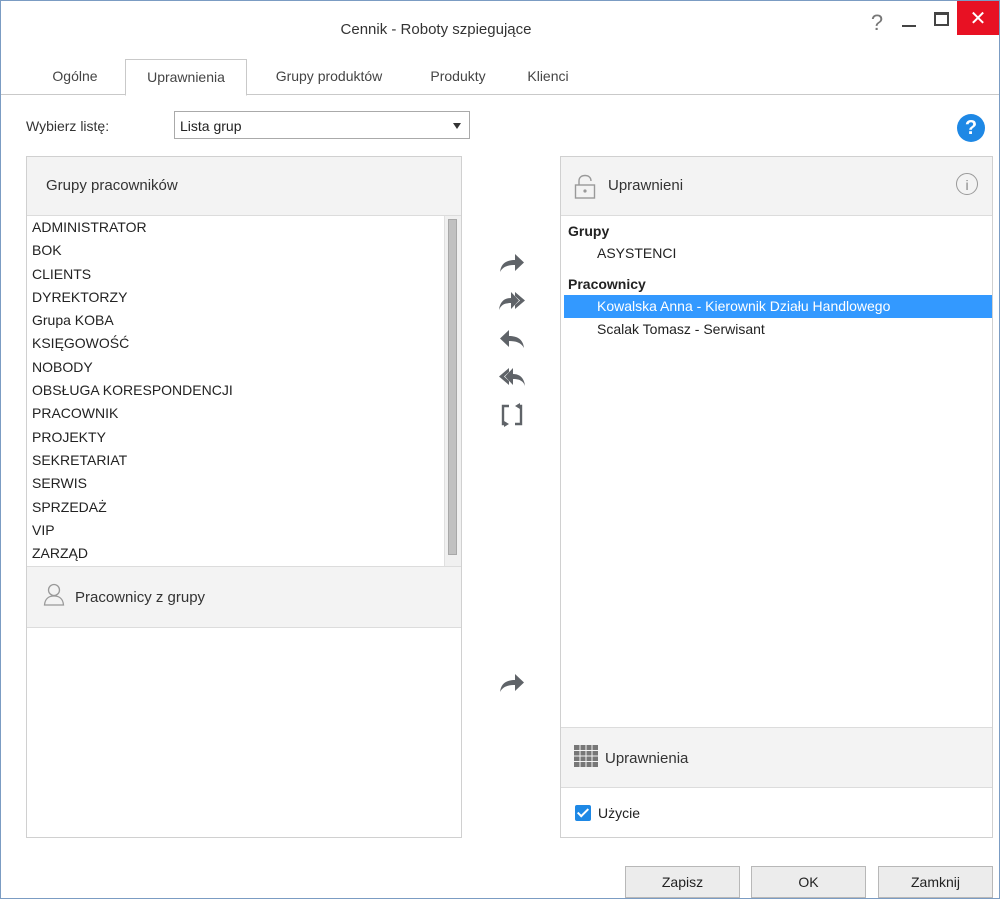 The width and height of the screenshot is (1000, 899). I want to click on close-dialog-button: Zamknij, so click(935, 882).